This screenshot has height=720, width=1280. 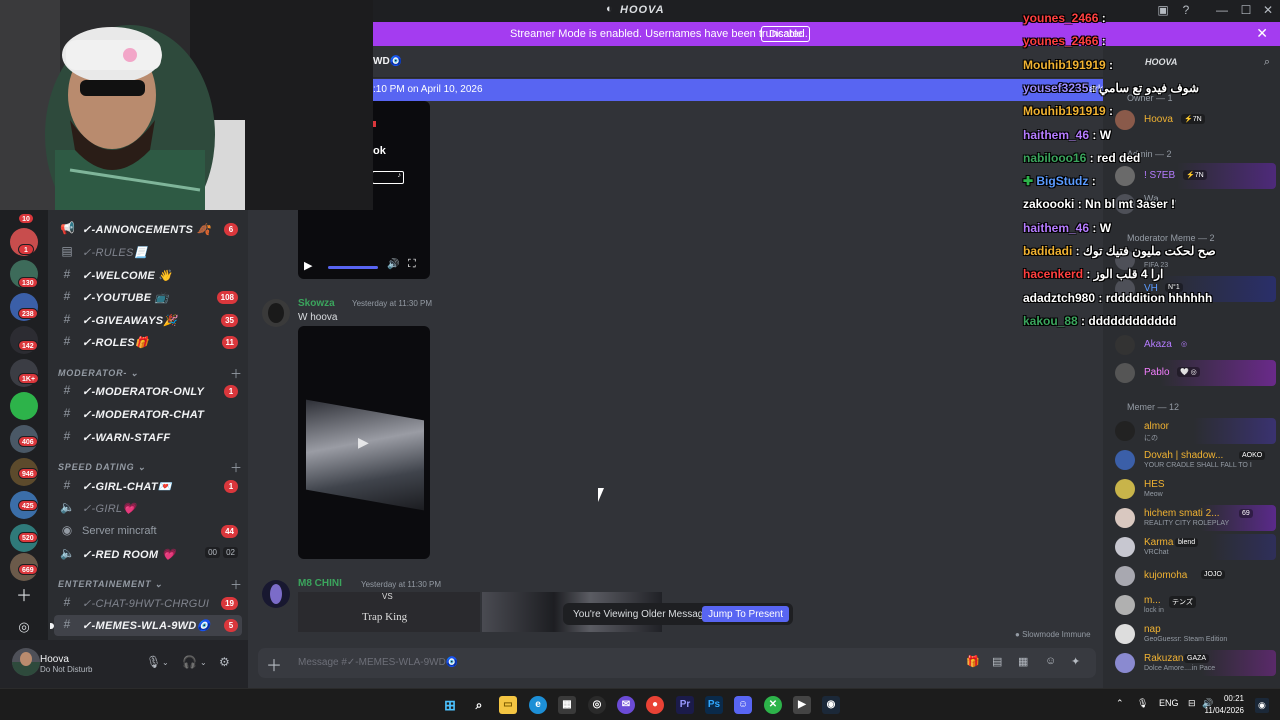 I want to click on fullscreen-icon: ⛶, so click(x=412, y=264).